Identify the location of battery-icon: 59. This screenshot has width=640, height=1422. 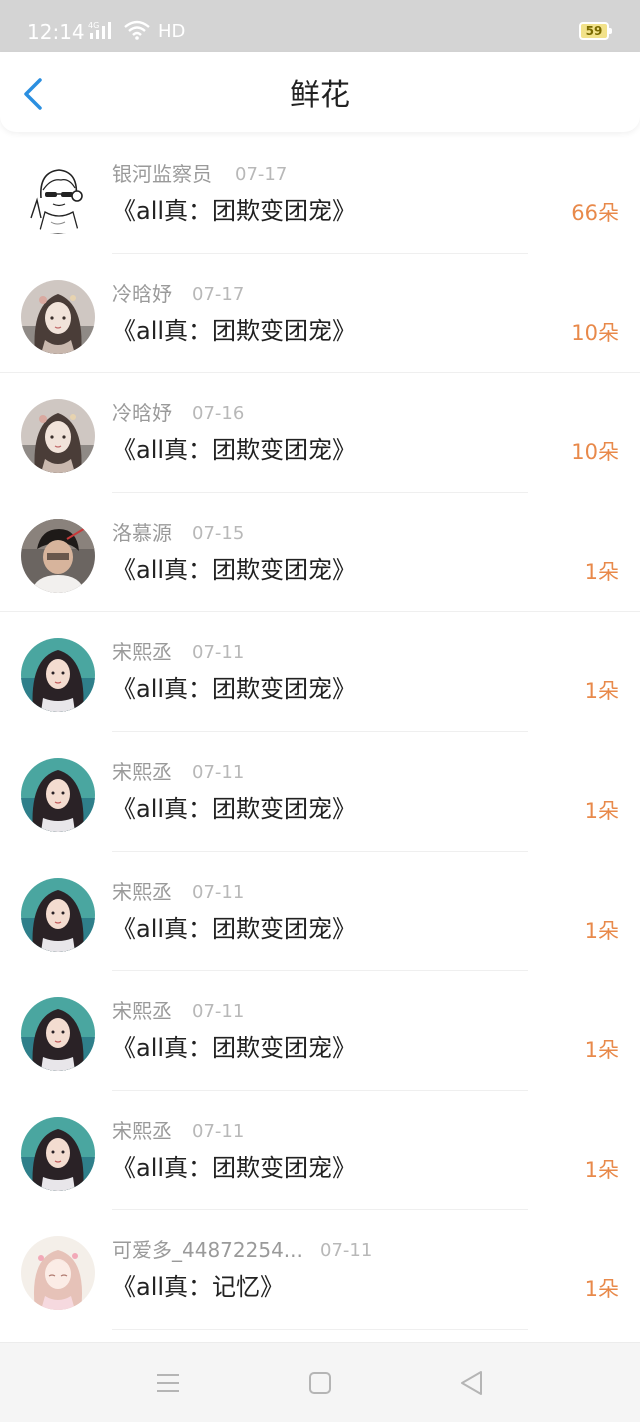
(595, 31).